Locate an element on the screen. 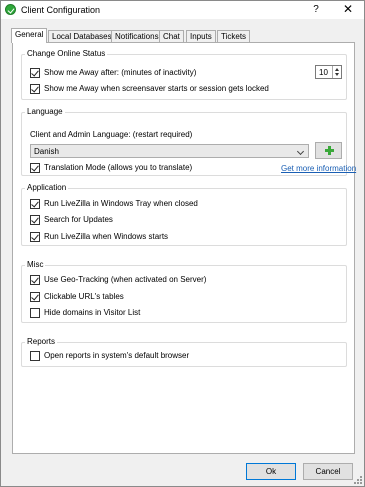 The image size is (365, 487). more-information-link: Get more information is located at coordinates (318, 168).